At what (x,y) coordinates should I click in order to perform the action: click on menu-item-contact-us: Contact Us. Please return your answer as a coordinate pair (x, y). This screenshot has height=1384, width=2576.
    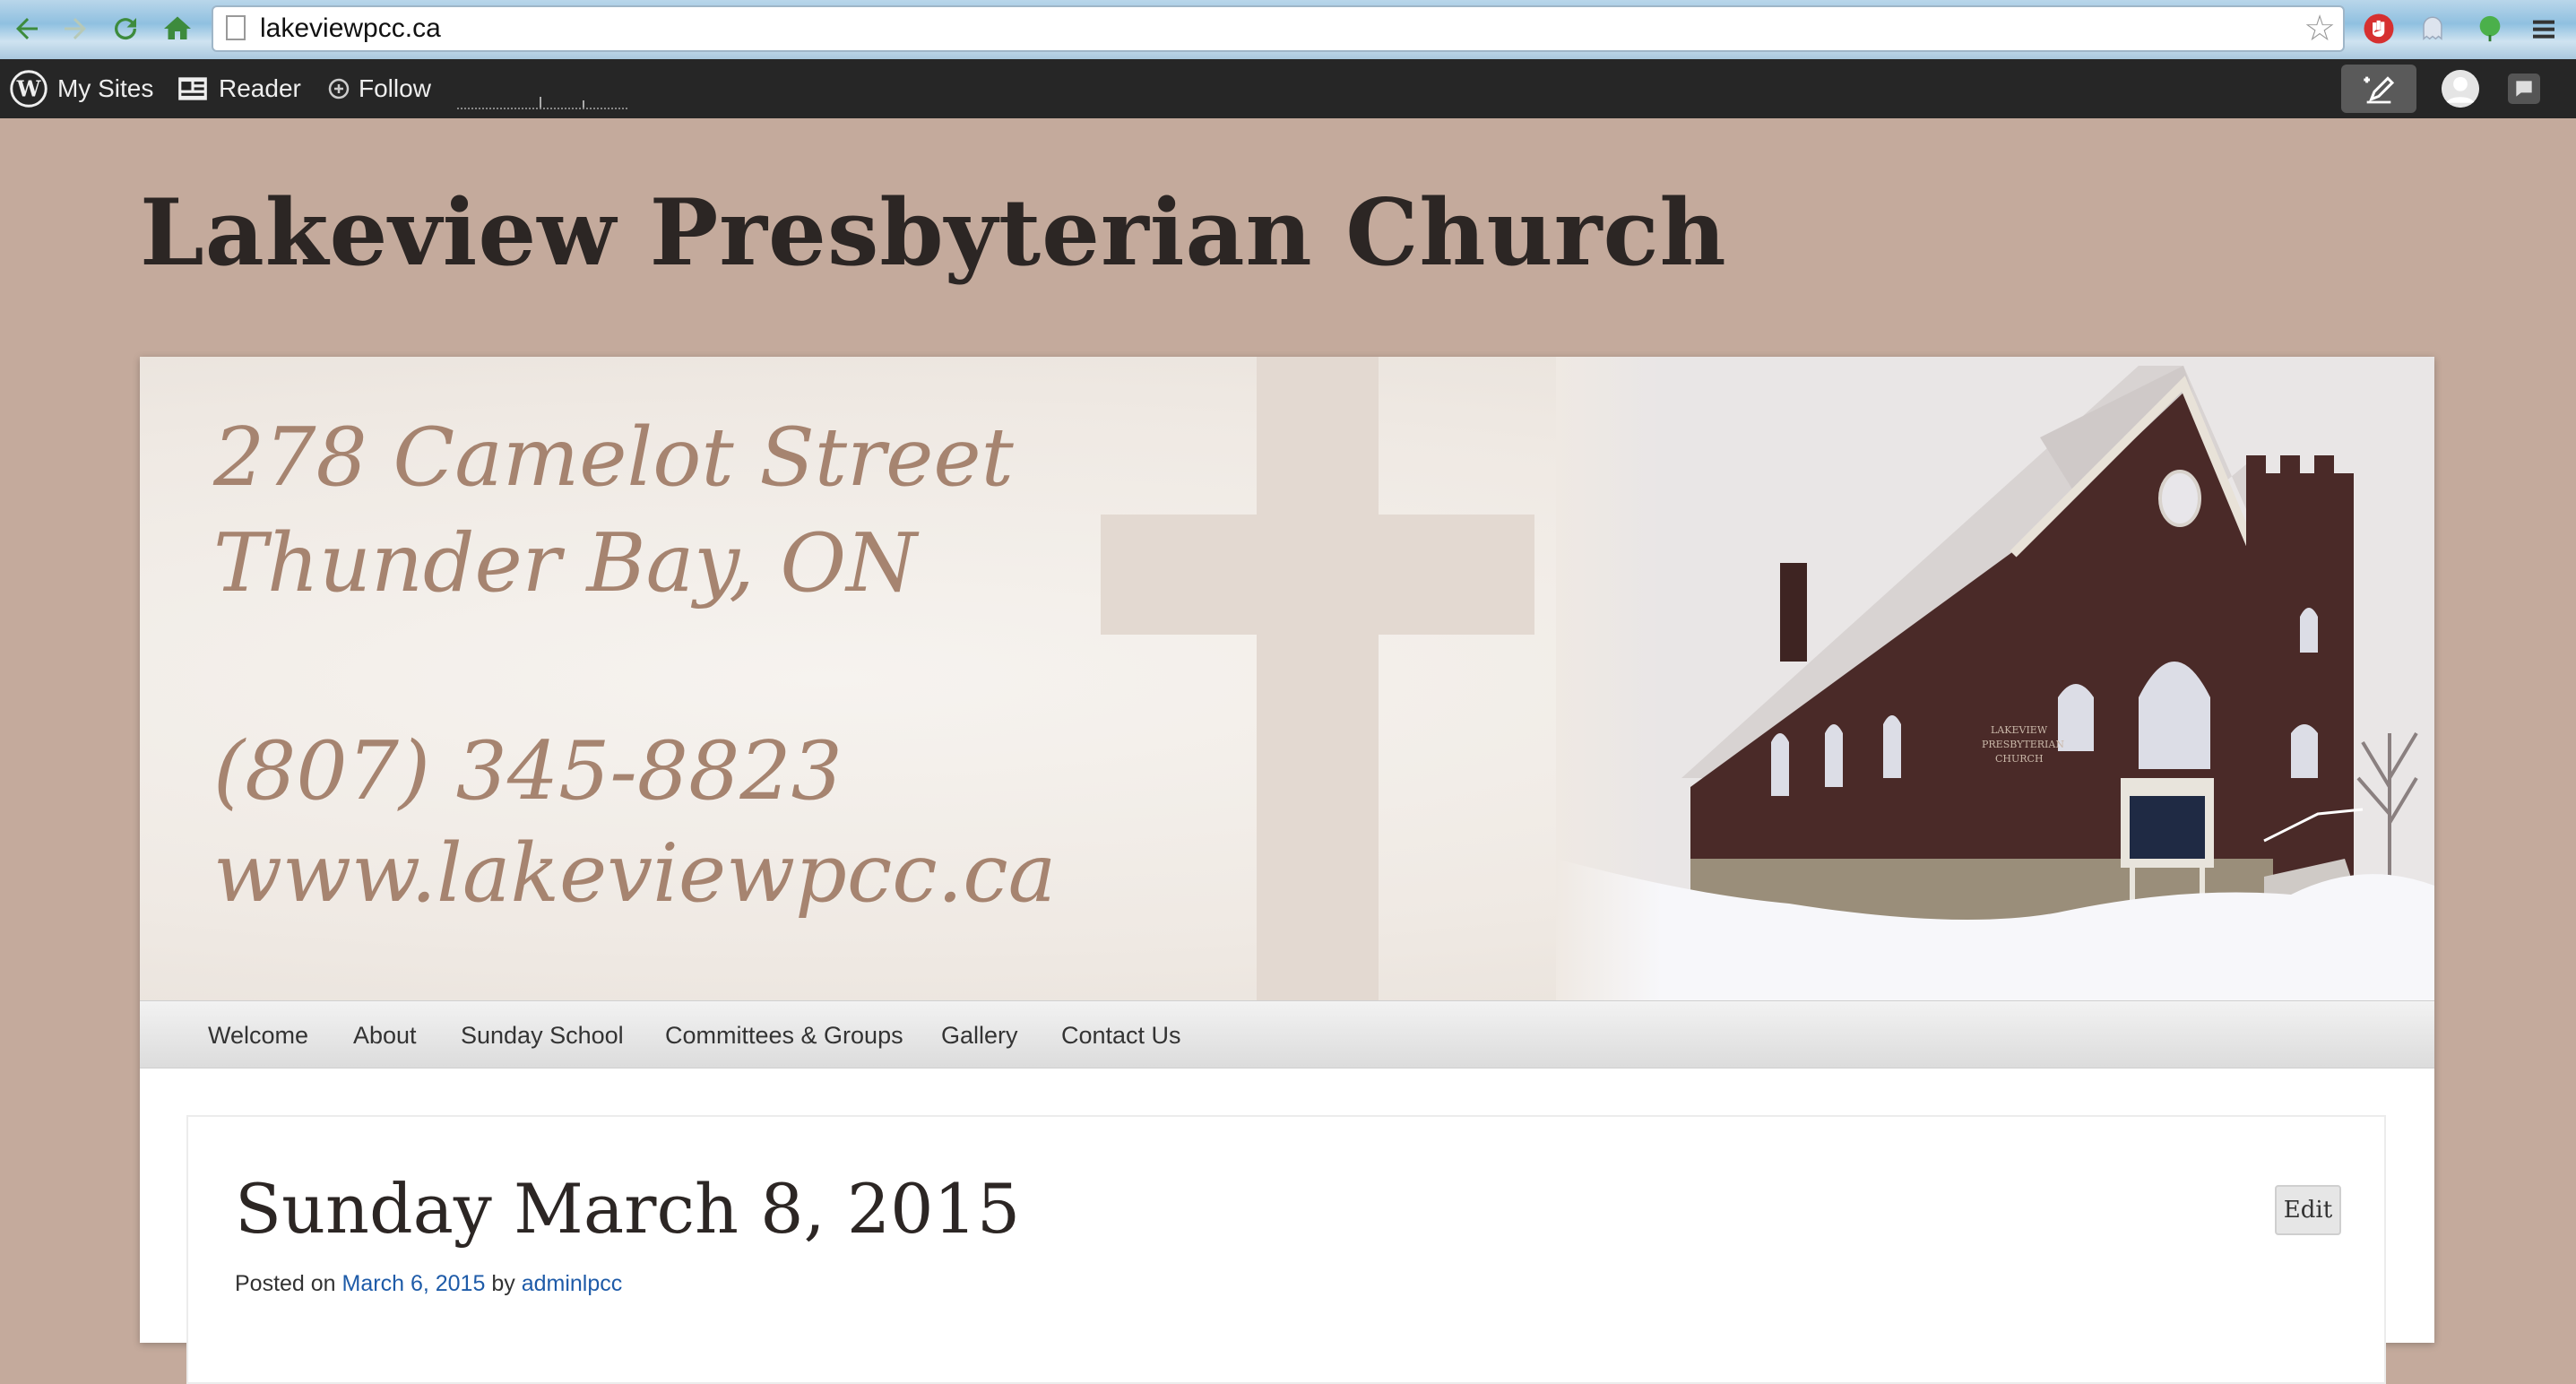
    Looking at the image, I should click on (1121, 1035).